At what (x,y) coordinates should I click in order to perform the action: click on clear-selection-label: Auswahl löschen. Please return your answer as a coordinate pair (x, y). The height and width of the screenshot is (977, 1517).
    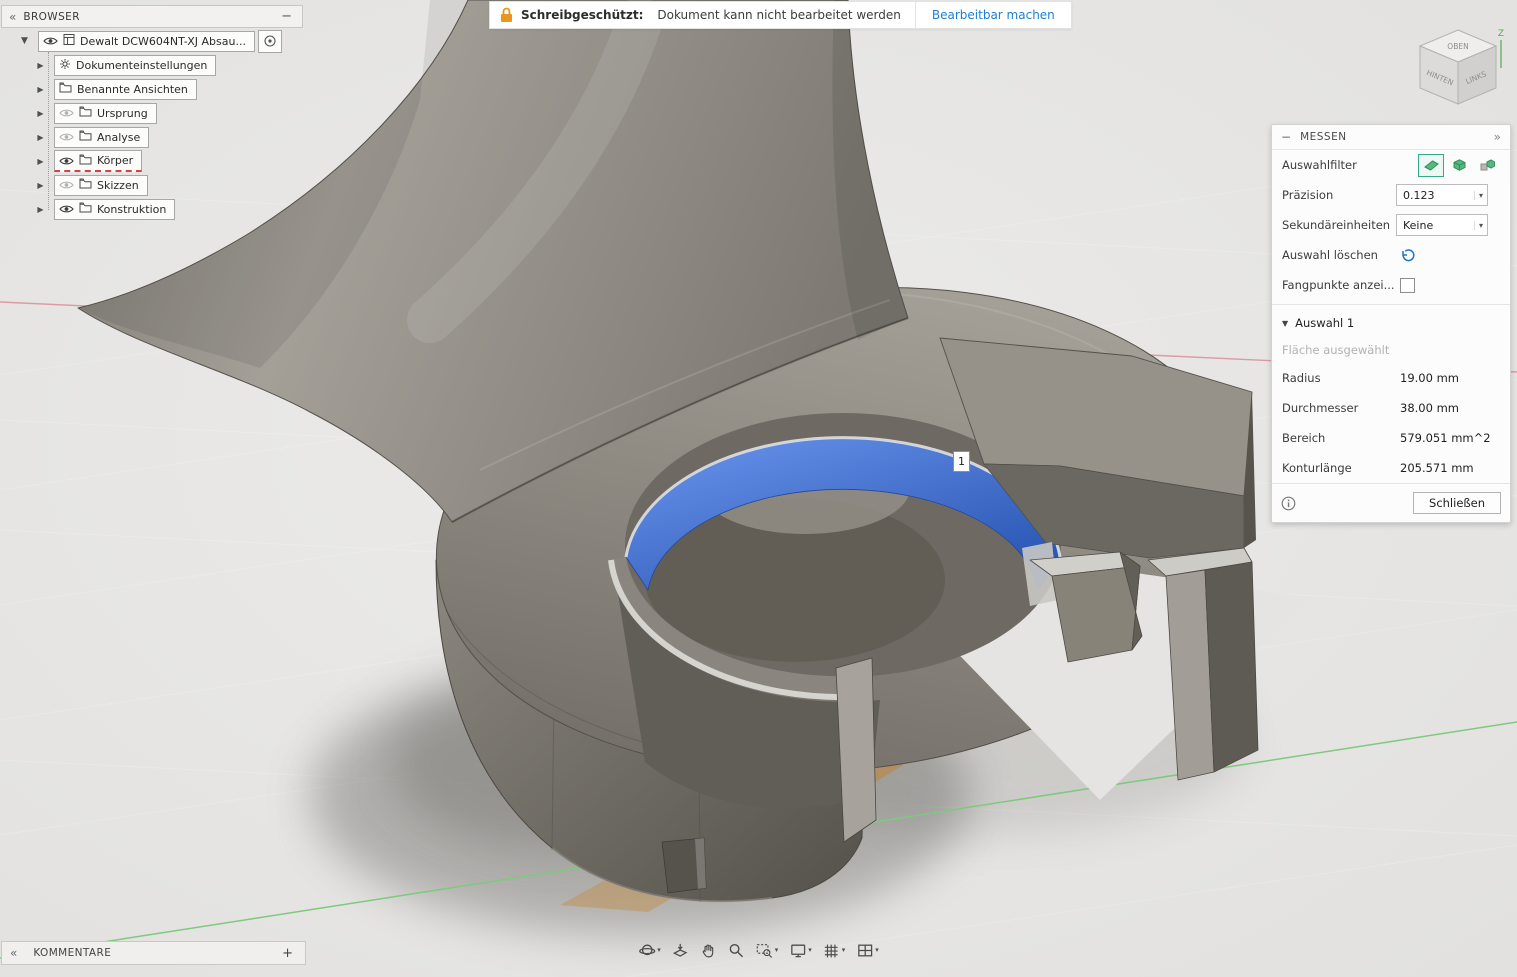
    Looking at the image, I should click on (1330, 255).